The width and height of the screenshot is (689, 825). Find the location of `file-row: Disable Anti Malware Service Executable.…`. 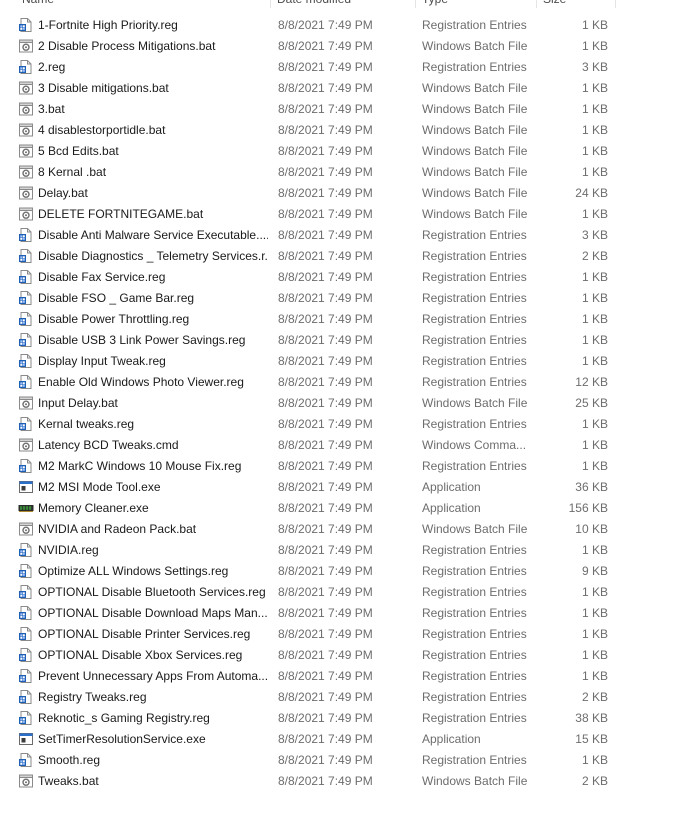

file-row: Disable Anti Malware Service Executable.… is located at coordinates (316, 235).